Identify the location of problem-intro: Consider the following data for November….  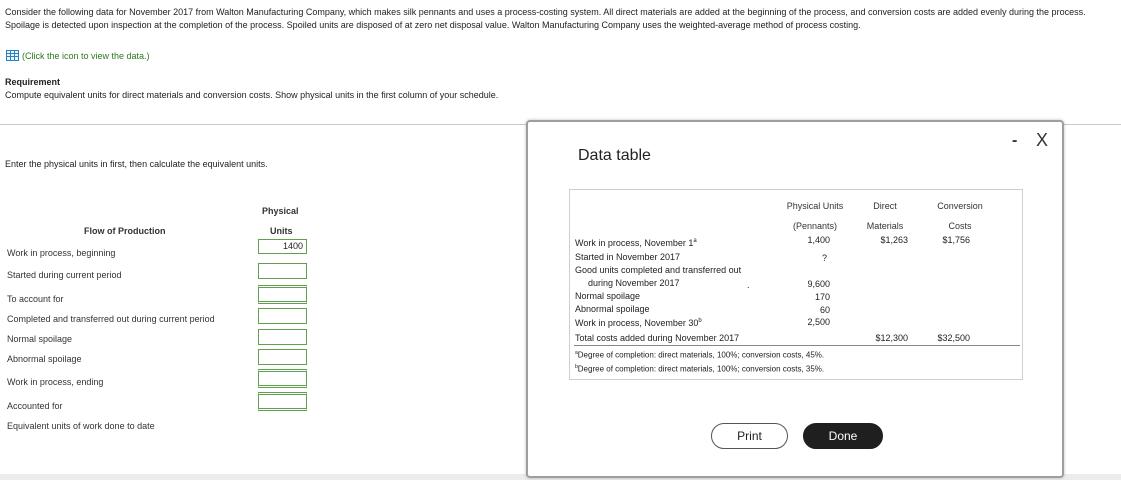
(545, 18).